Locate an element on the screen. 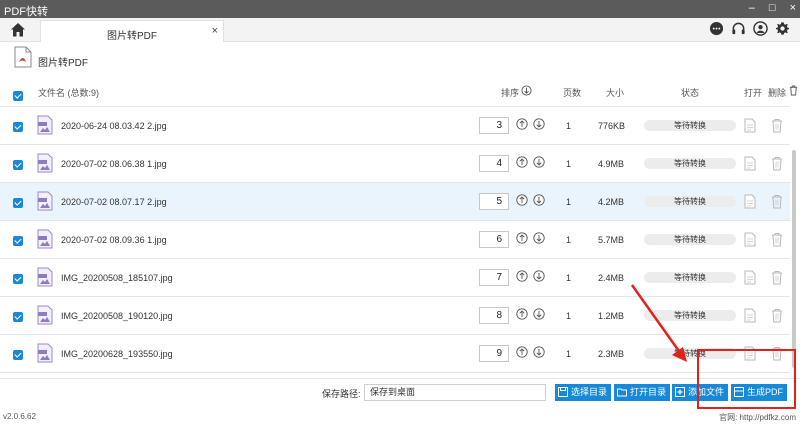  choose-directory-button: 选择目录 is located at coordinates (583, 392).